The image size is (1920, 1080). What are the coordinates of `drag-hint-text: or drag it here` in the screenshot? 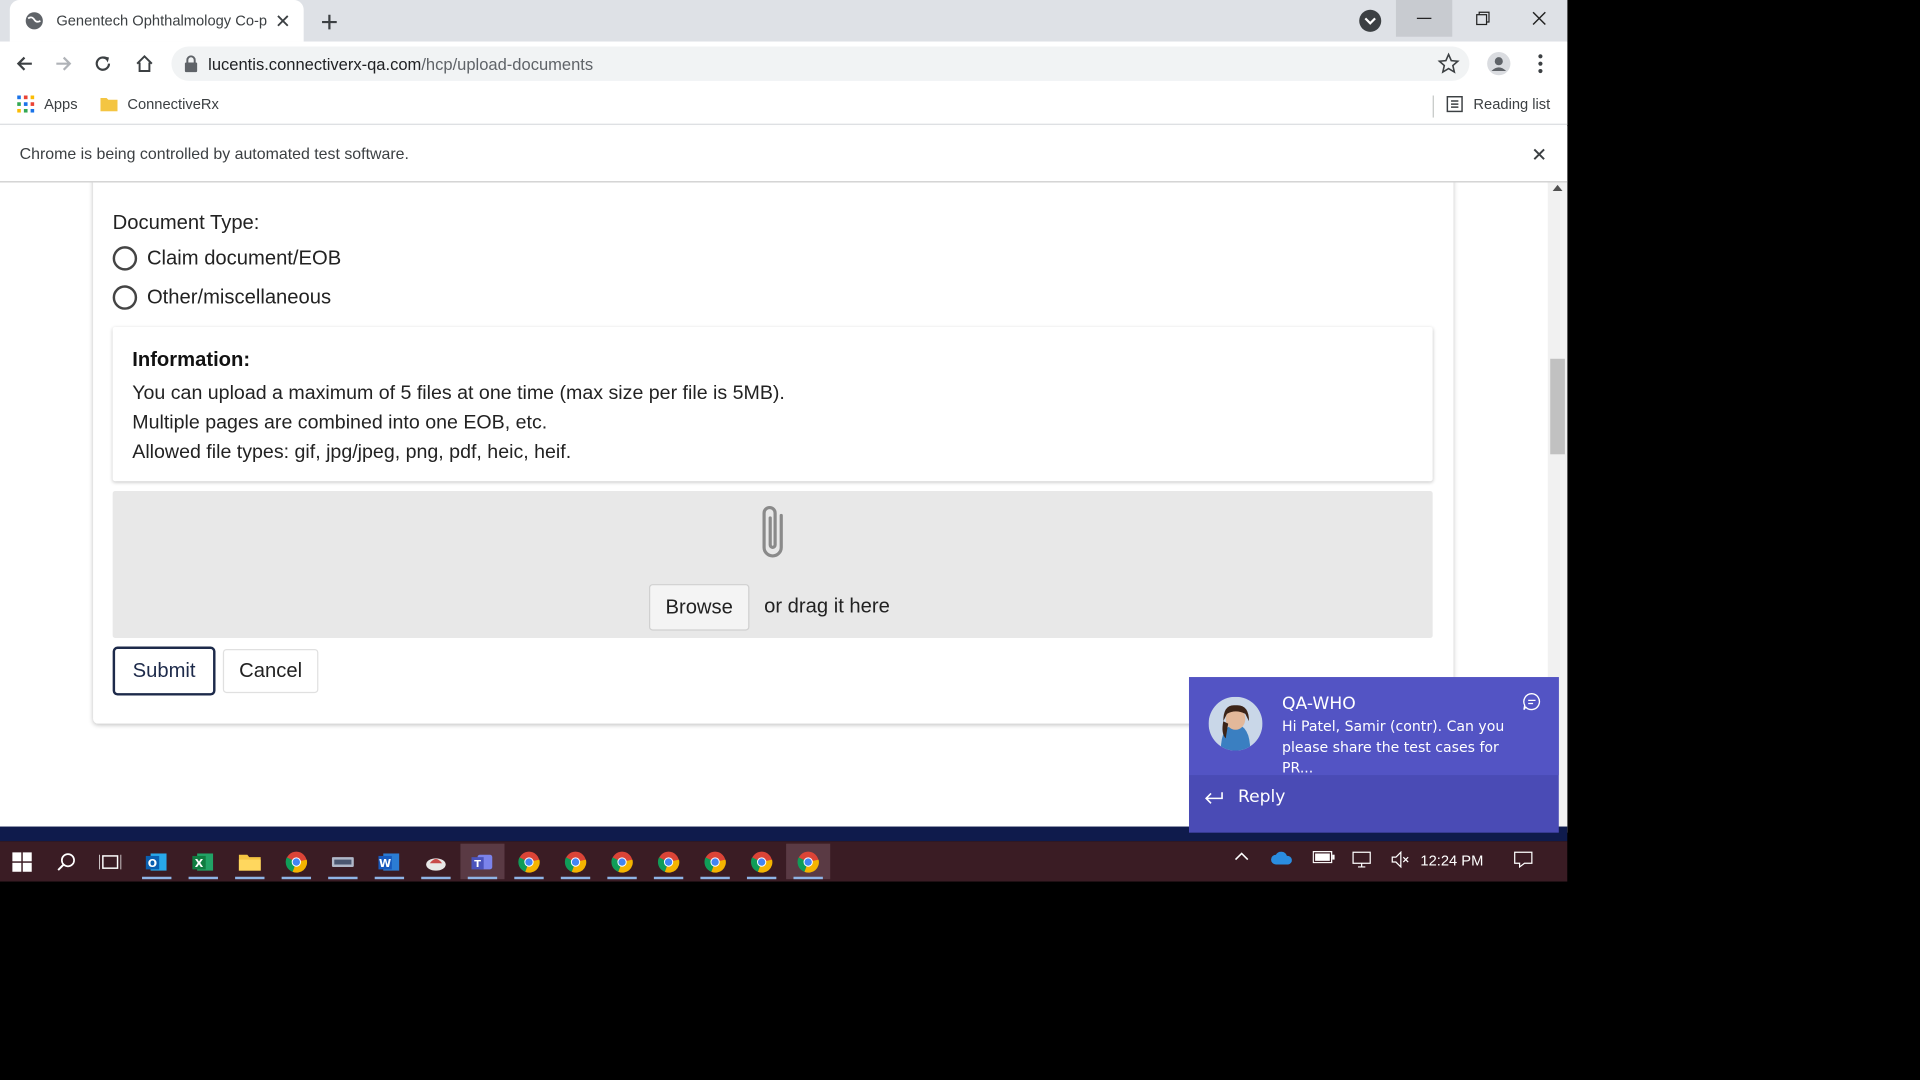 It's located at (827, 606).